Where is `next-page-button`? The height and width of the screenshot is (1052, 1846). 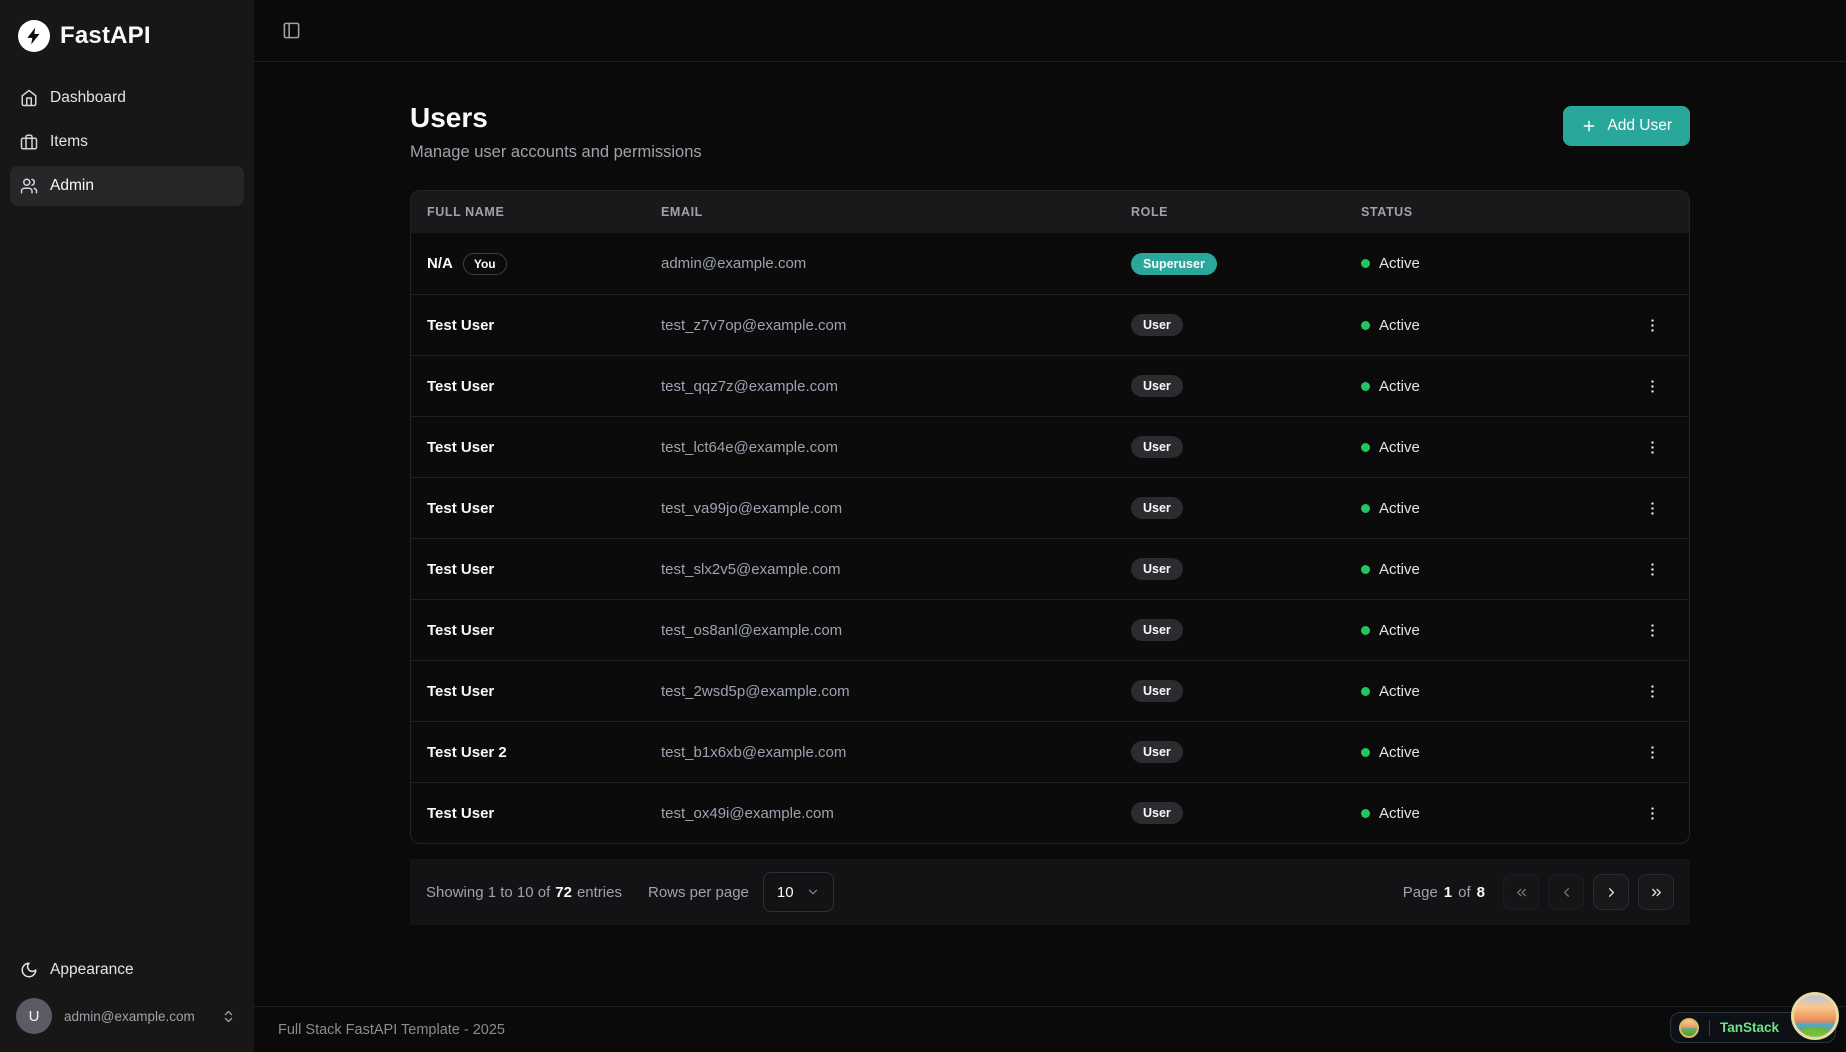
next-page-button is located at coordinates (1611, 892).